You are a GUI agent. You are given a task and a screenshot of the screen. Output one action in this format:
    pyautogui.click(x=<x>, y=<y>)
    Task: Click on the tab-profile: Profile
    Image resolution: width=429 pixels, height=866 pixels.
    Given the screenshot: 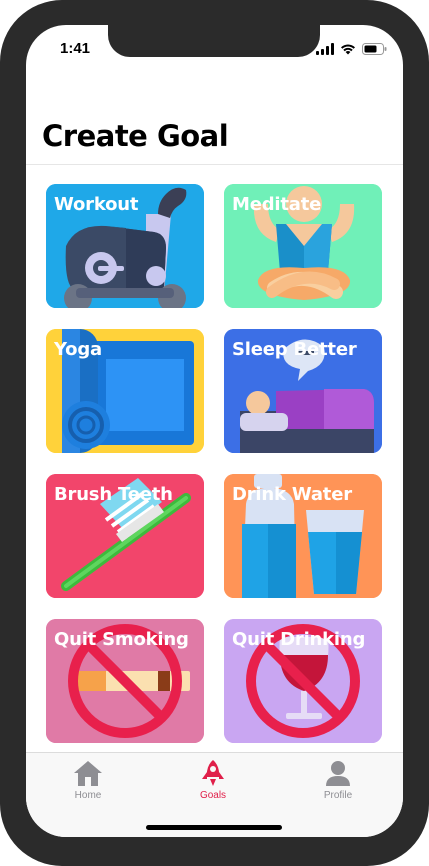 What is the action you would take?
    pyautogui.click(x=338, y=784)
    